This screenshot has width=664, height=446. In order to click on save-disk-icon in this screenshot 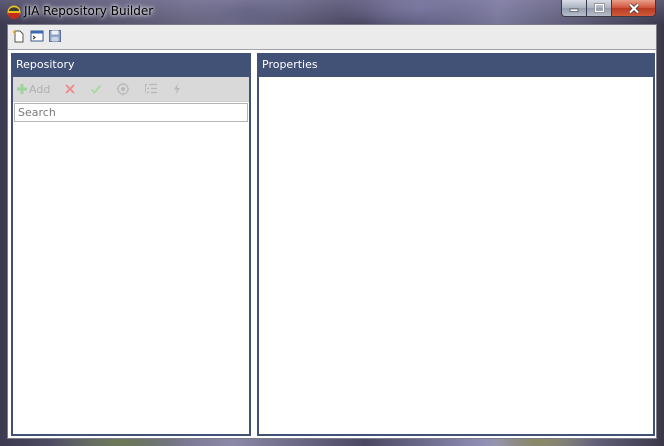, I will do `click(55, 36)`.